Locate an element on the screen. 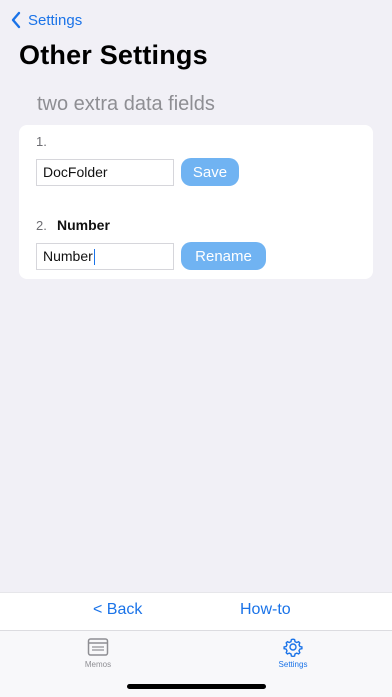 The width and height of the screenshot is (392, 697). field-2-input: Number is located at coordinates (105, 256).